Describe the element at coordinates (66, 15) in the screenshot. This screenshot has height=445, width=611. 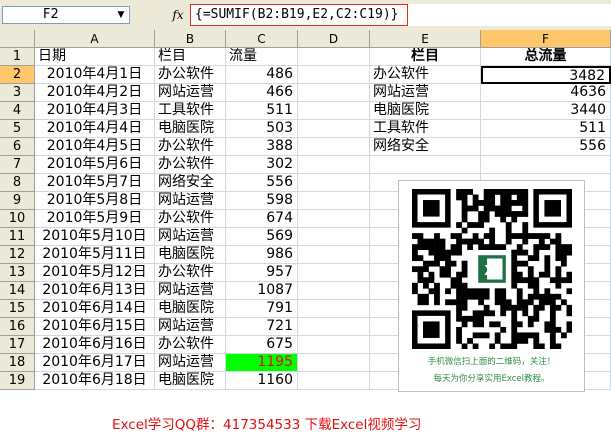
I see `name-box: F2 ▼` at that location.